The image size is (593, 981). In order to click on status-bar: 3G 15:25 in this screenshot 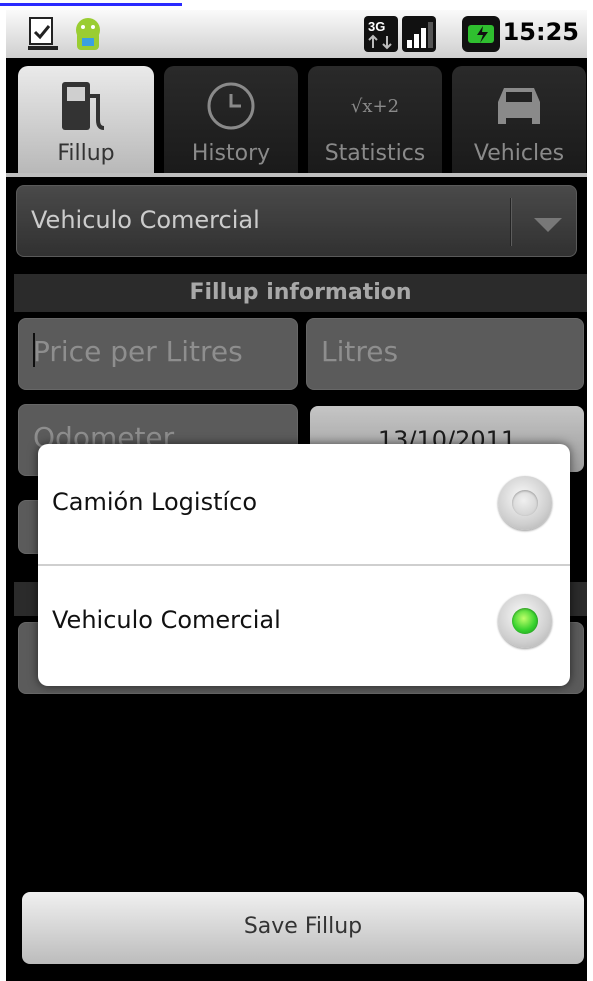, I will do `click(296, 34)`.